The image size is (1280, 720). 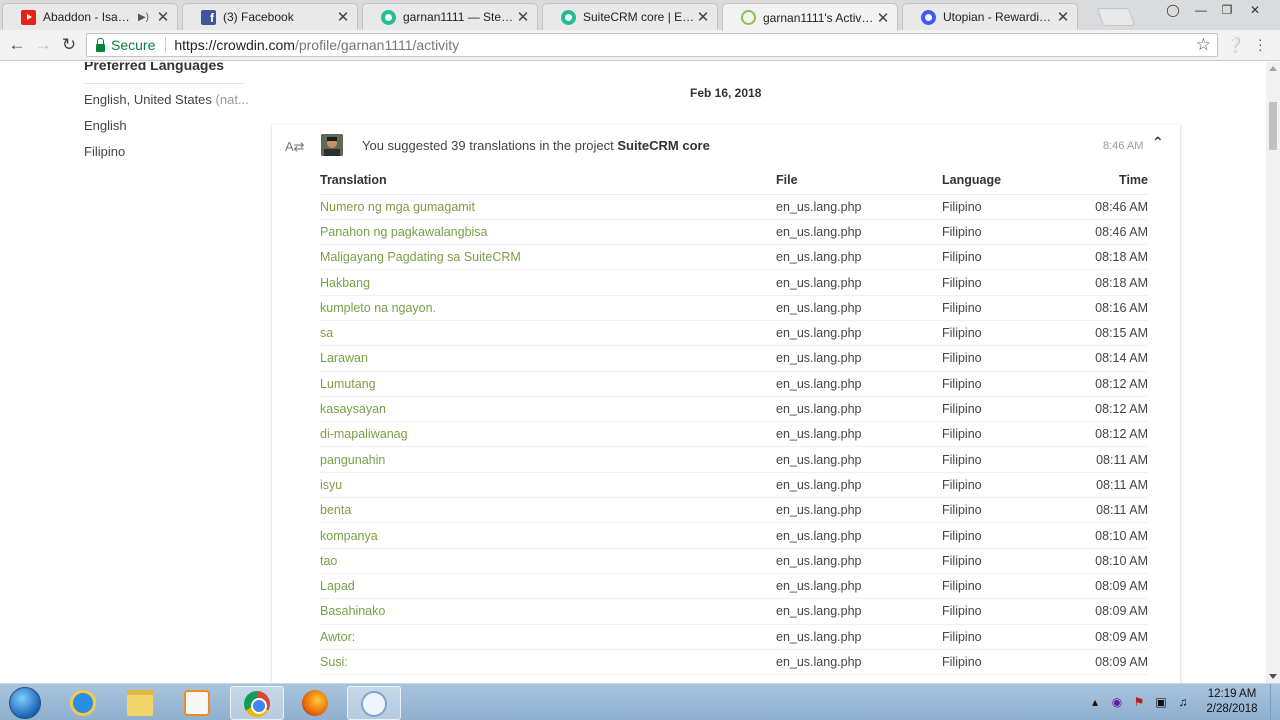 I want to click on table-row: sa en_us.lang.php Filipino 08:15 AM, so click(x=734, y=333).